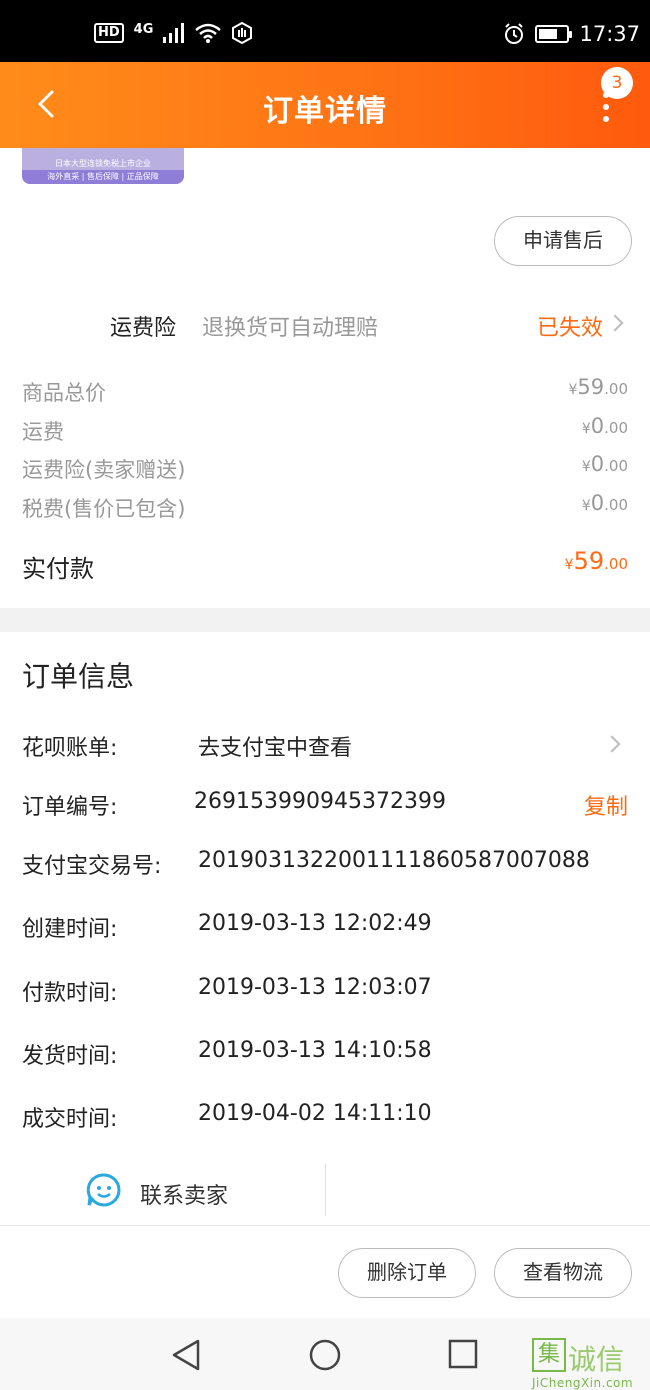  Describe the element at coordinates (58, 569) in the screenshot. I see `paid-label: 实付款` at that location.